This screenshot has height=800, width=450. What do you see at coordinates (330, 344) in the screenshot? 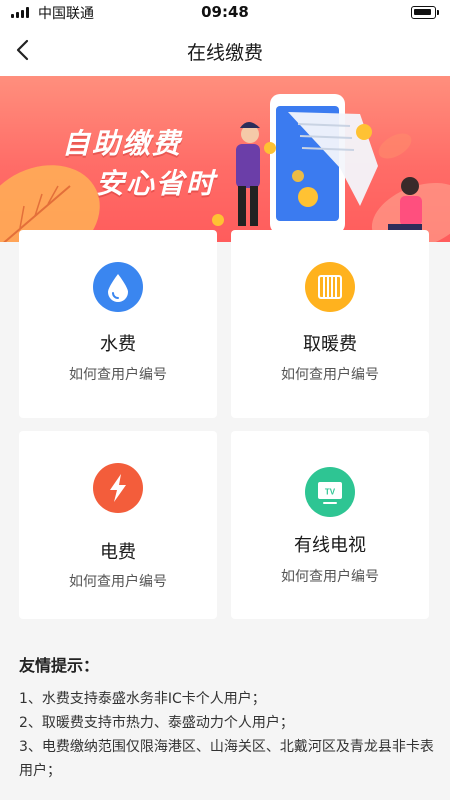
I see `card-title: 取暖费` at bounding box center [330, 344].